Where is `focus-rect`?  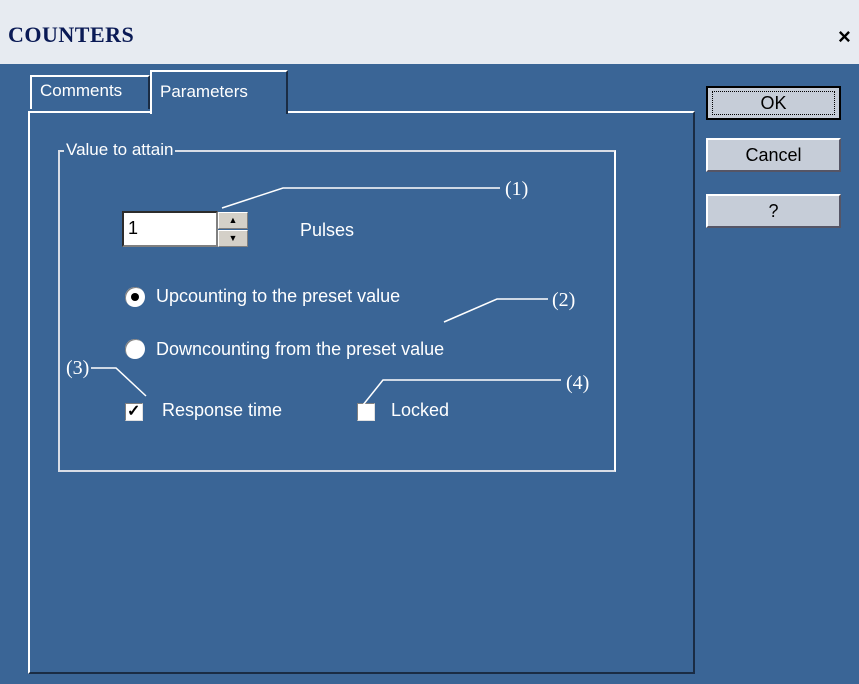 focus-rect is located at coordinates (773, 103).